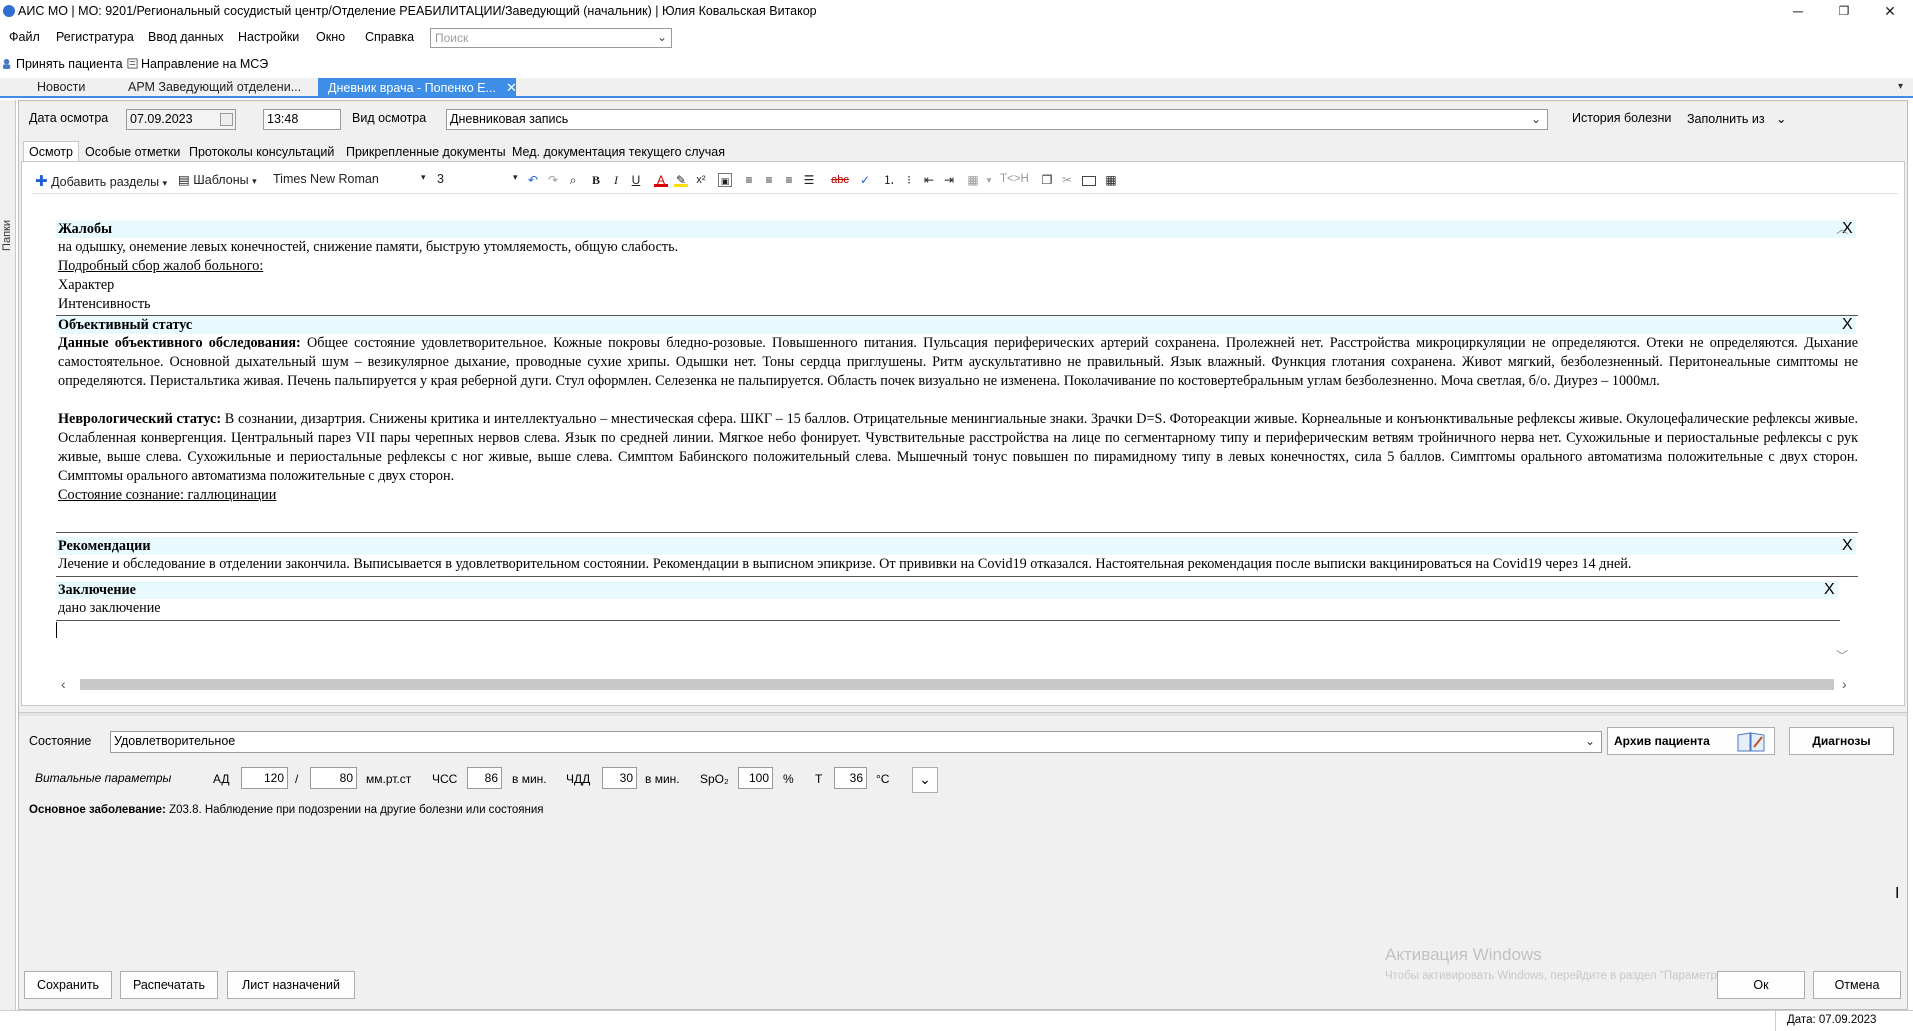 This screenshot has height=1031, width=1913. I want to click on highlight-icon: ✎, so click(681, 180).